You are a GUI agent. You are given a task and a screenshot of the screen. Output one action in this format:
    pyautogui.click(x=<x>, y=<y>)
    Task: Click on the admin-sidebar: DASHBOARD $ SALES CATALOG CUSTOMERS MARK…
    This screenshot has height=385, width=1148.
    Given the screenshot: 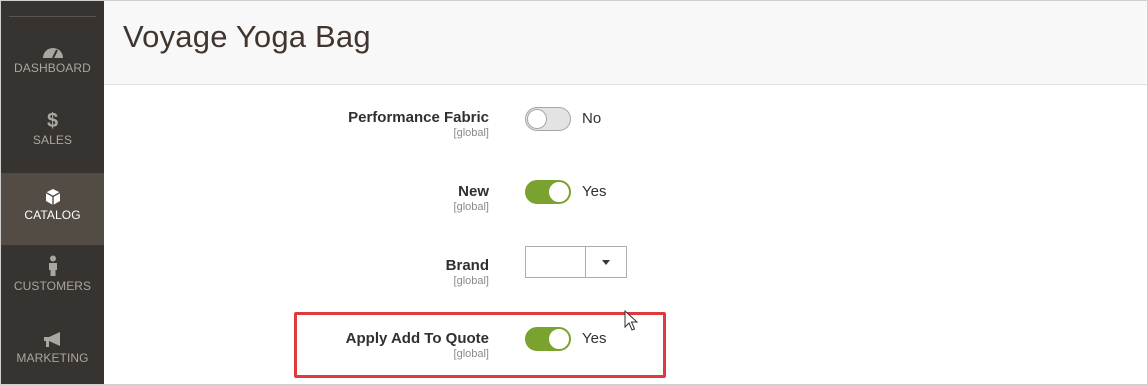 What is the action you would take?
    pyautogui.click(x=52, y=192)
    